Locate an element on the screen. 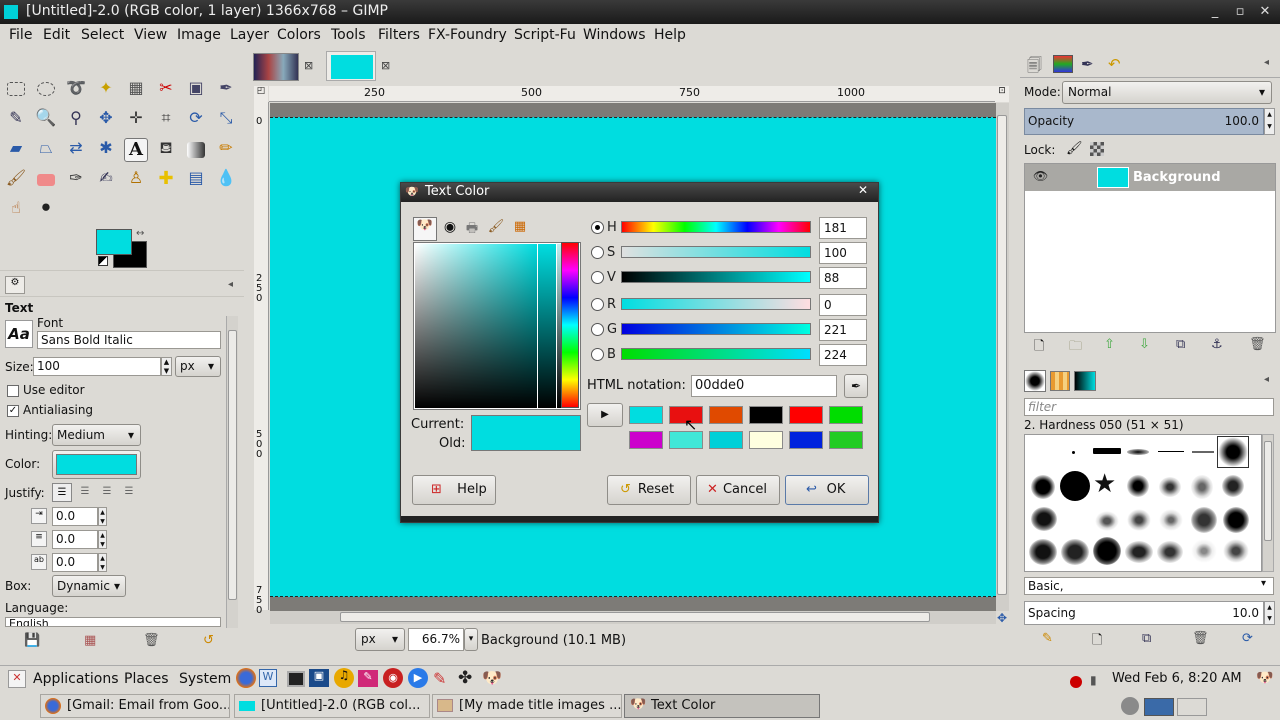 This screenshot has width=1280, height=720. foreground-color-swatch is located at coordinates (114, 242).